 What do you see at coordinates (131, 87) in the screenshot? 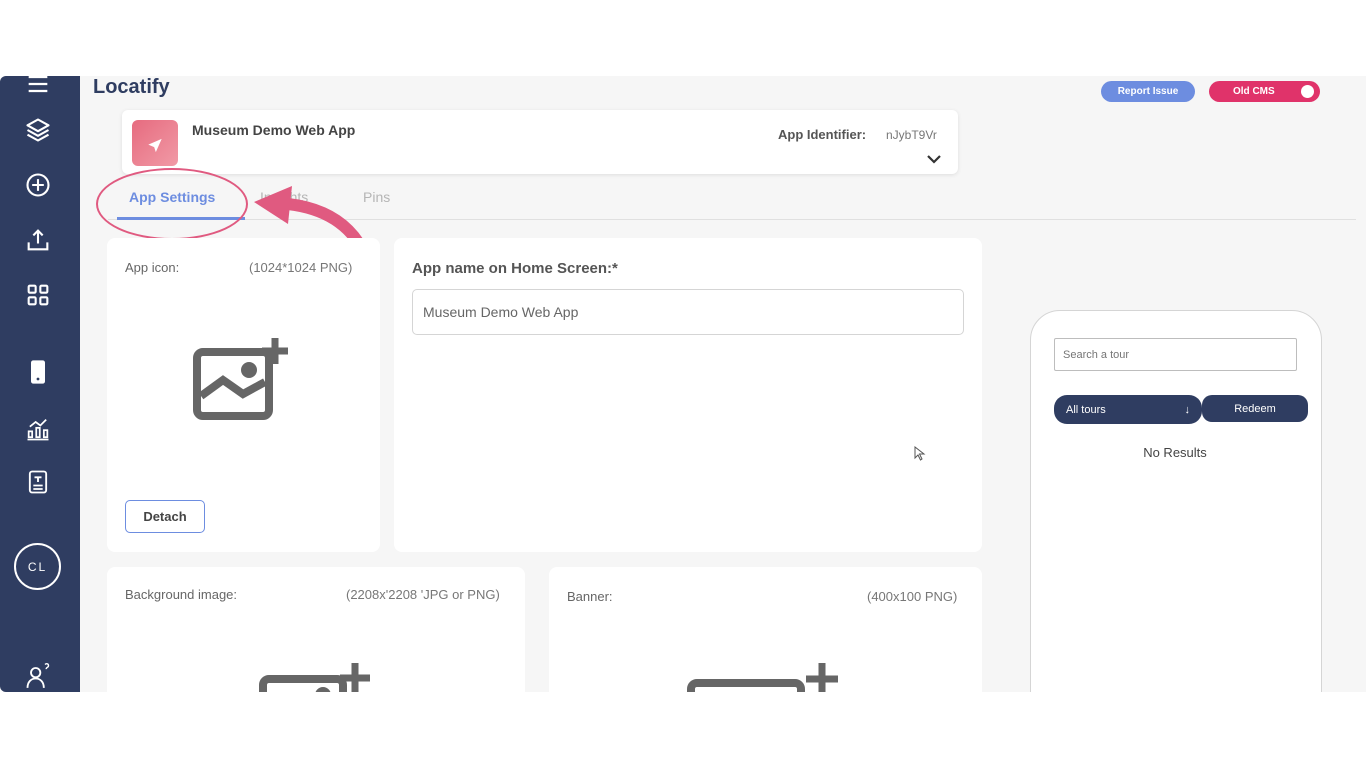
I see `locatify-logo: Locatify` at bounding box center [131, 87].